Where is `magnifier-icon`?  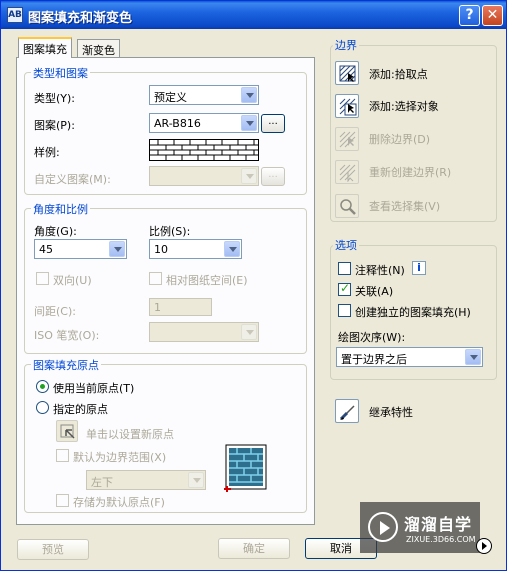 magnifier-icon is located at coordinates (348, 207).